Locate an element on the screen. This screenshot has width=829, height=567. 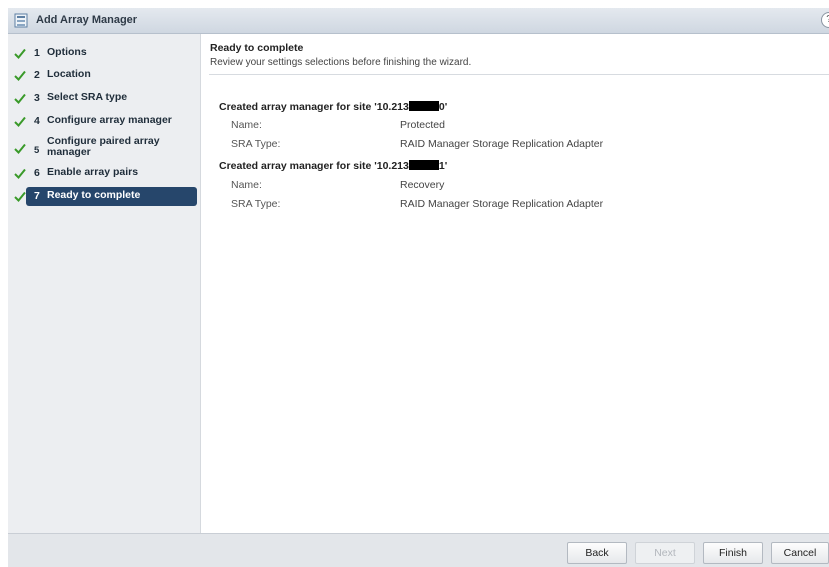
step-number: 5 is located at coordinates (37, 150).